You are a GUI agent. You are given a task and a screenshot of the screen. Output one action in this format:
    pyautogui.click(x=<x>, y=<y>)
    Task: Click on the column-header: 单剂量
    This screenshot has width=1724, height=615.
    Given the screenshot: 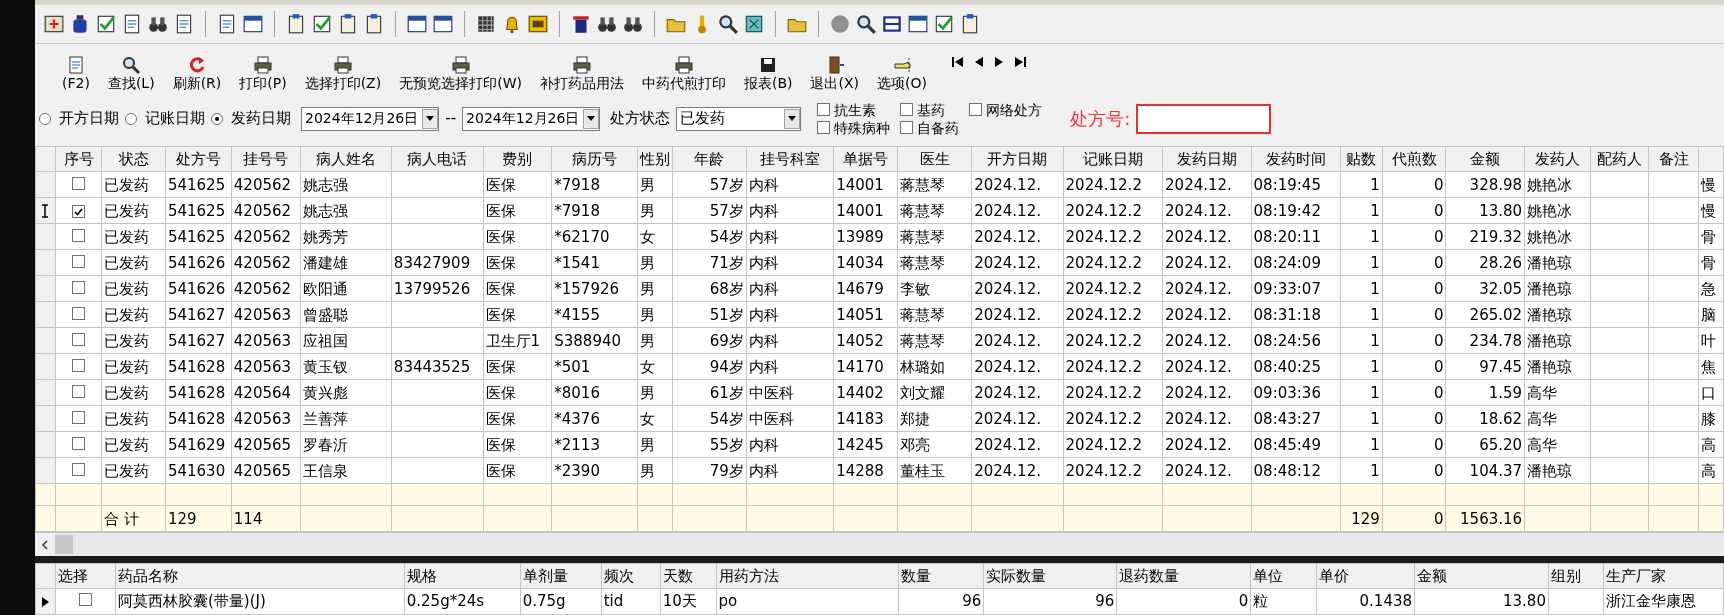 What is the action you would take?
    pyautogui.click(x=561, y=576)
    